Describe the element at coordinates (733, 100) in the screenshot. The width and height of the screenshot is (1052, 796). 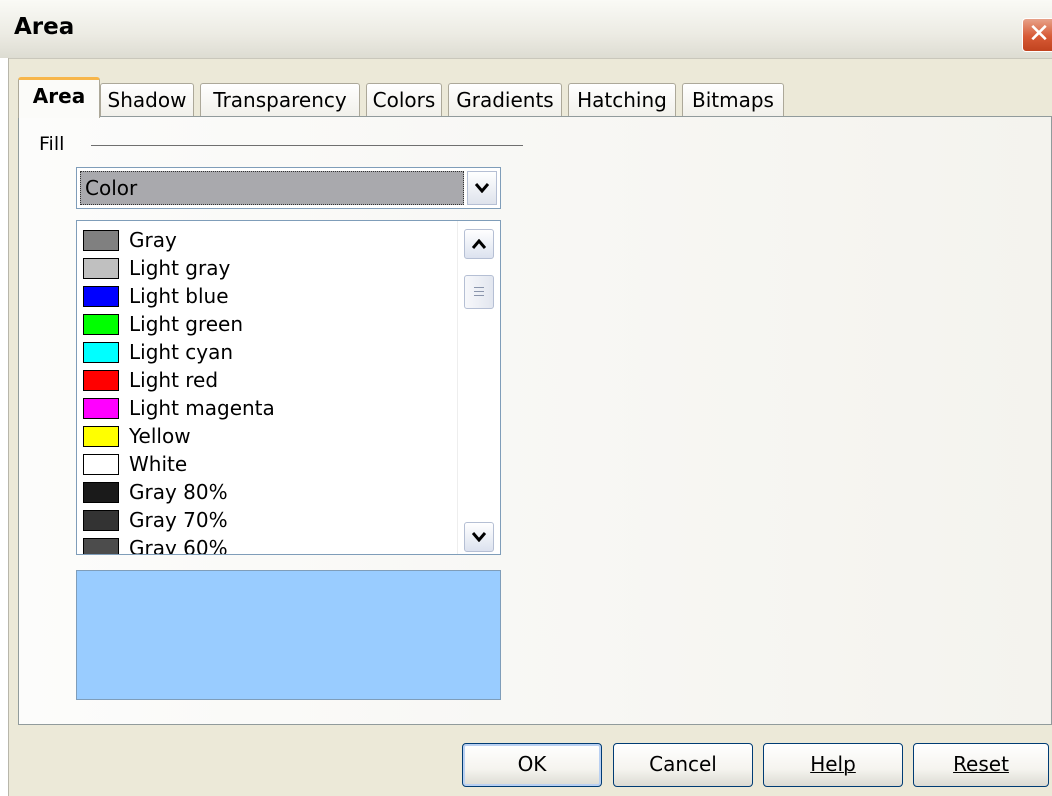
I see `tab-bitmaps: Bitmaps` at that location.